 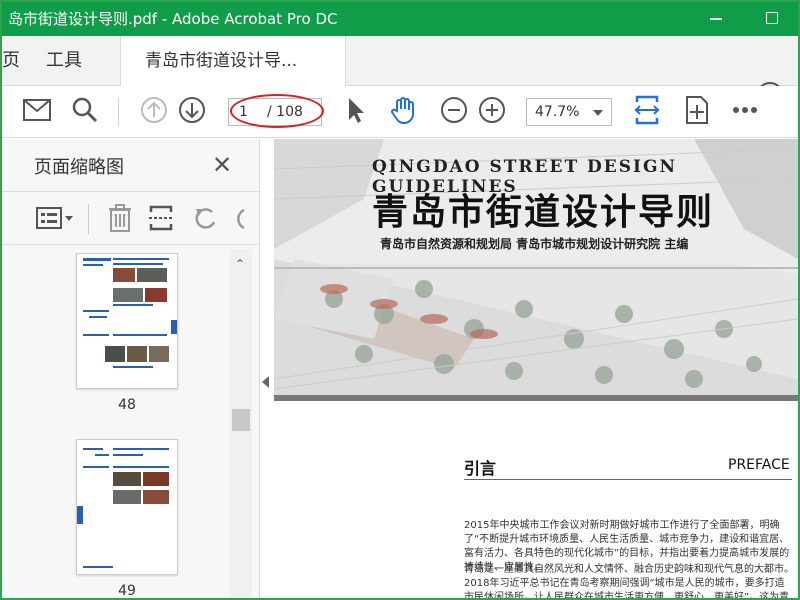 I want to click on delete-page-icon, so click(x=120, y=220).